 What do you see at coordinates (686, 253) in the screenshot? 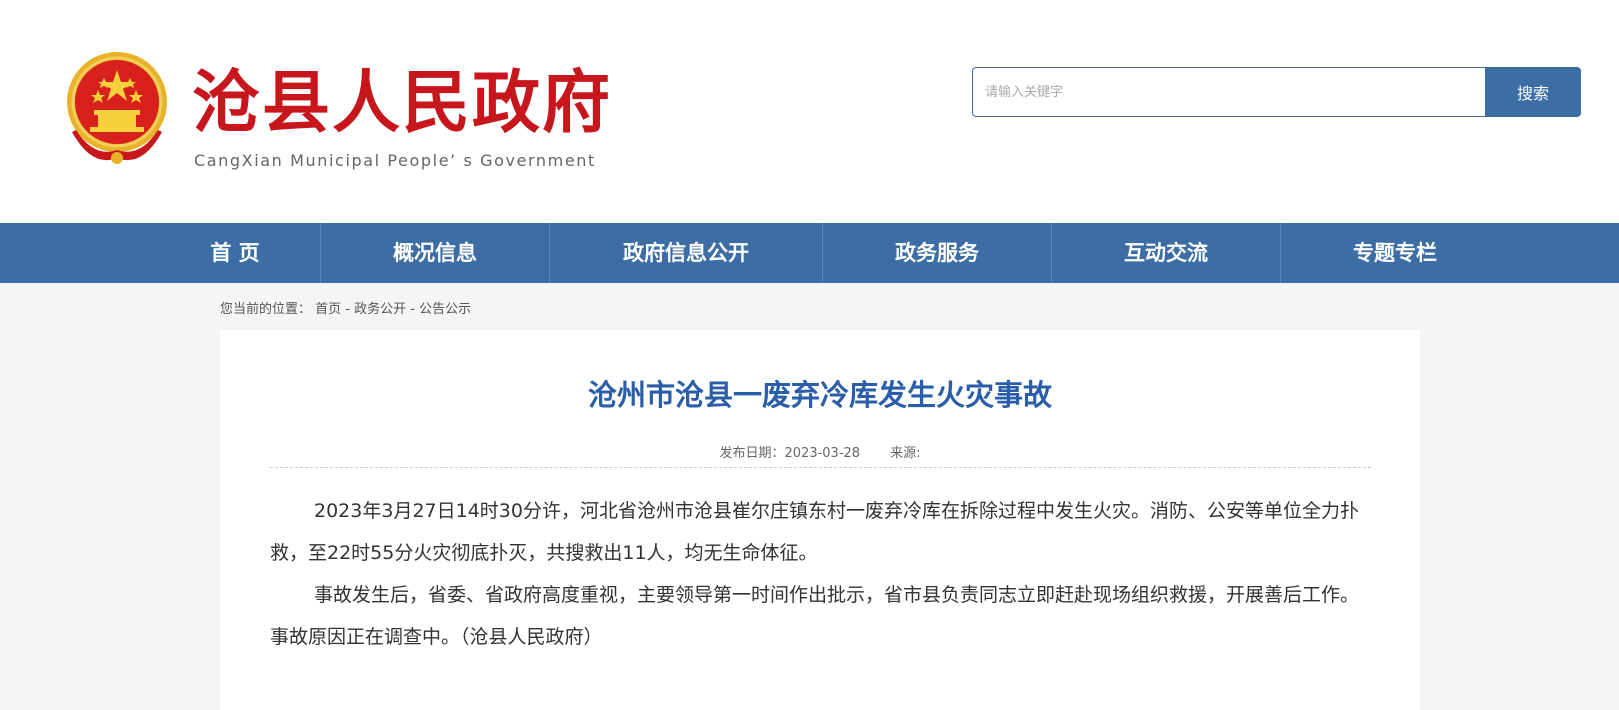
I see `nav-item-gov-info-disclosure: 政府信息公开` at bounding box center [686, 253].